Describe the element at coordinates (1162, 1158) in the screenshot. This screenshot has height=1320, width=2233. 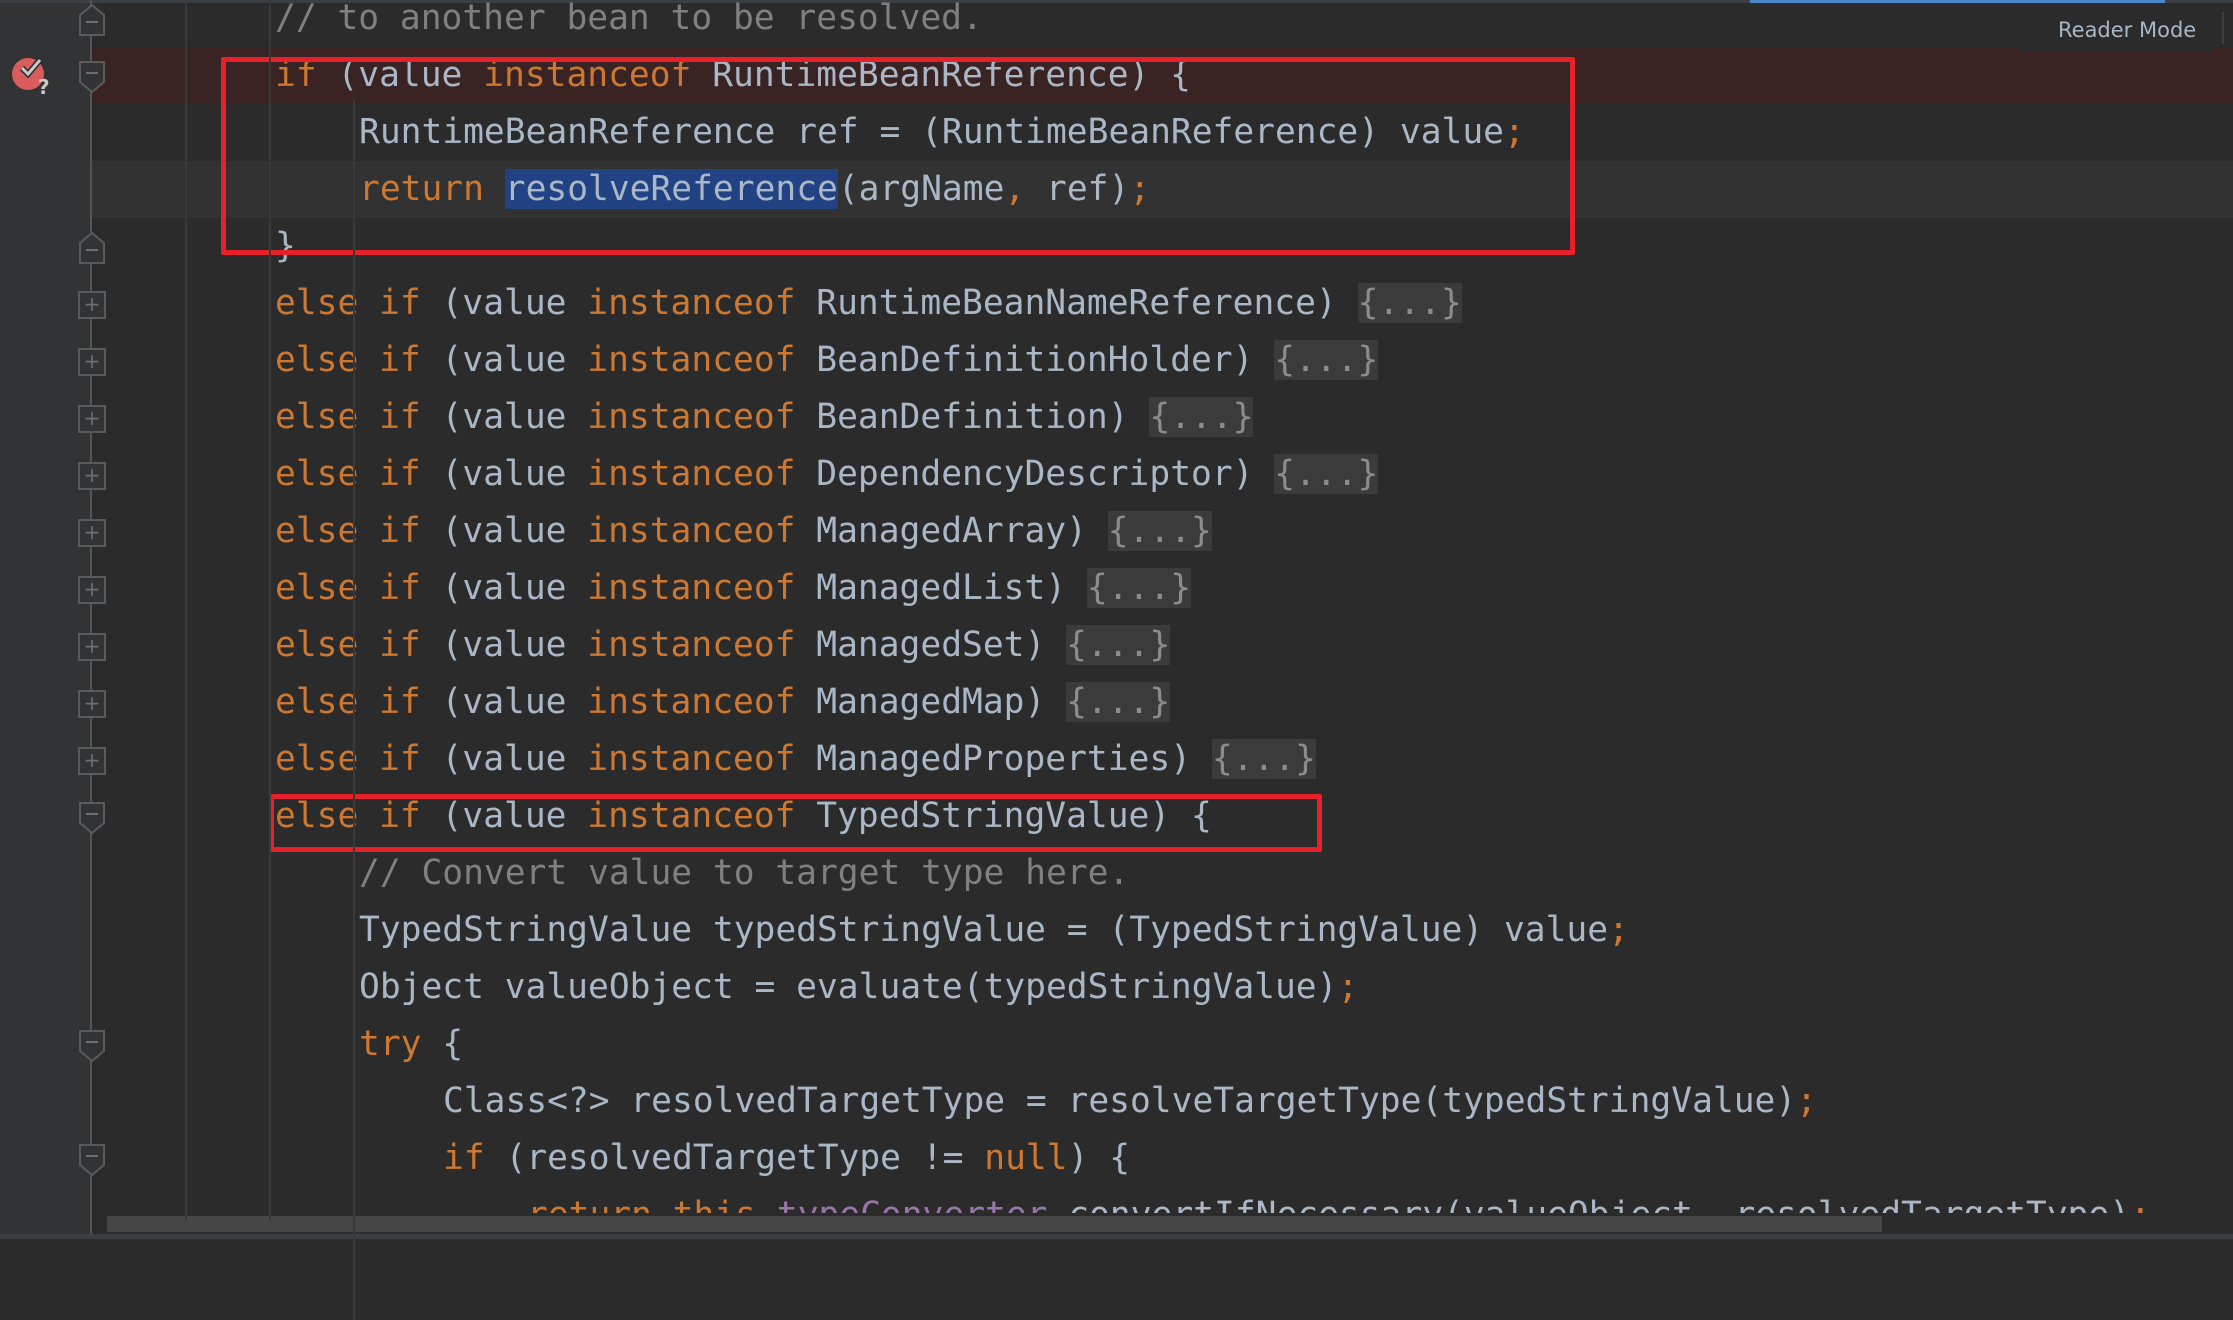
I see `code-line-bg` at that location.